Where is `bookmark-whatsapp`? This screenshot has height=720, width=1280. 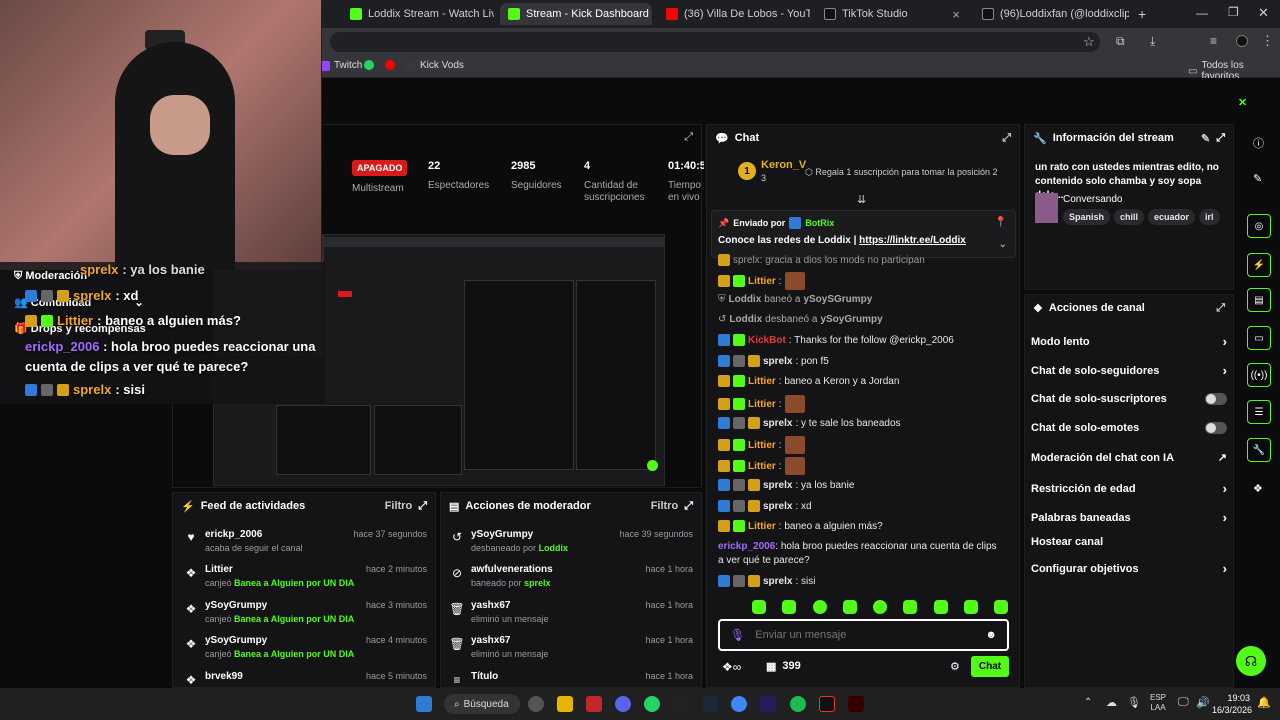 bookmark-whatsapp is located at coordinates (369, 65).